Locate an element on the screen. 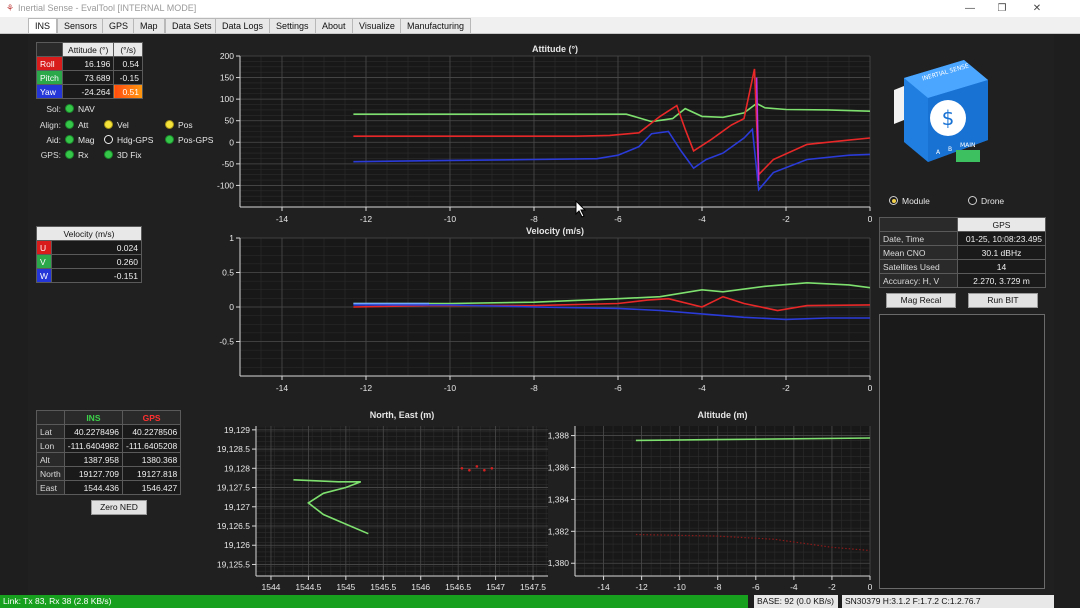  attitude-header: Attitude (°) is located at coordinates (88, 49).